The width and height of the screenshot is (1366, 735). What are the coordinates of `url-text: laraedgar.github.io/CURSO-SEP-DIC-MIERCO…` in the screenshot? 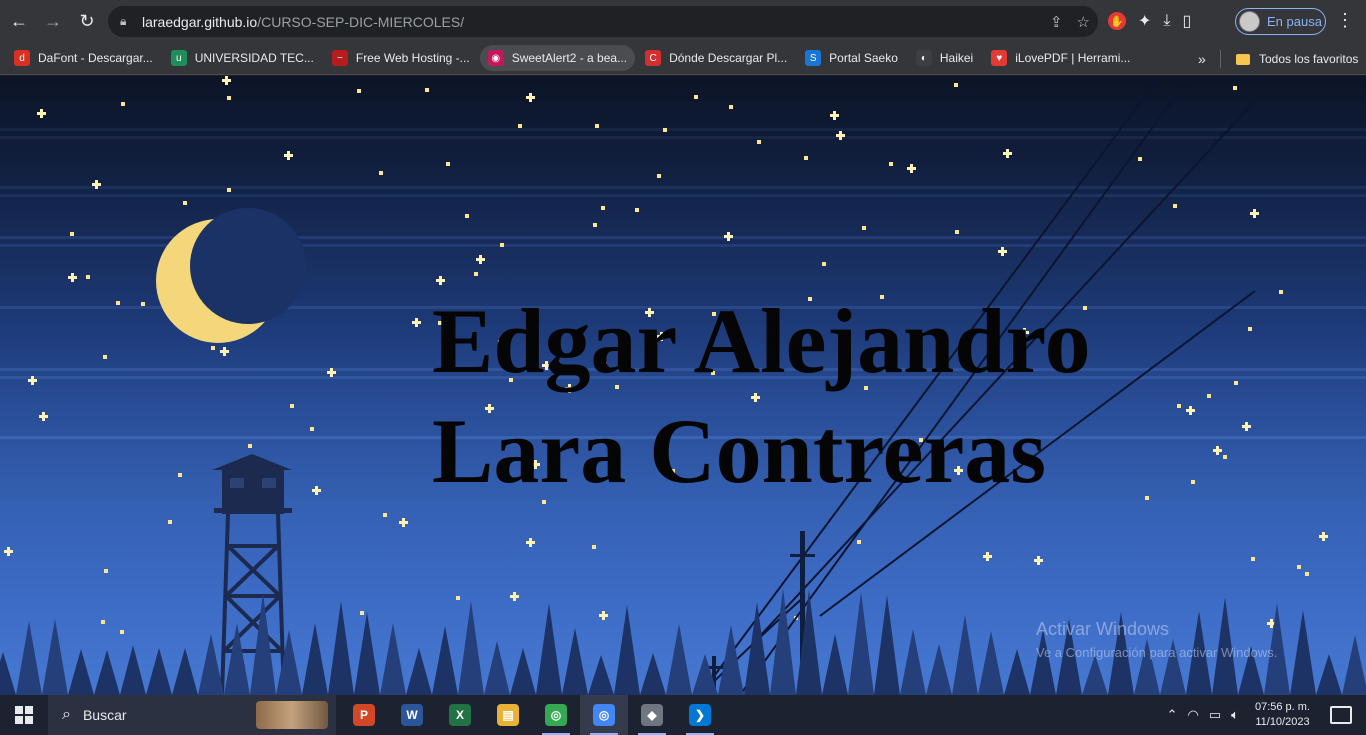 It's located at (303, 22).